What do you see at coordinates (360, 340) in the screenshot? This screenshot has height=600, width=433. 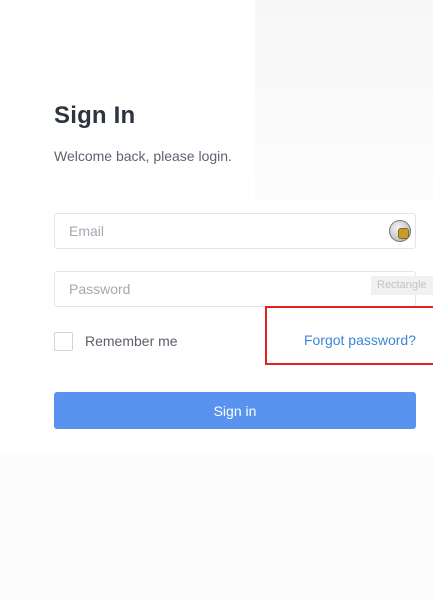 I see `forgot-password-link: Forgot password?` at bounding box center [360, 340].